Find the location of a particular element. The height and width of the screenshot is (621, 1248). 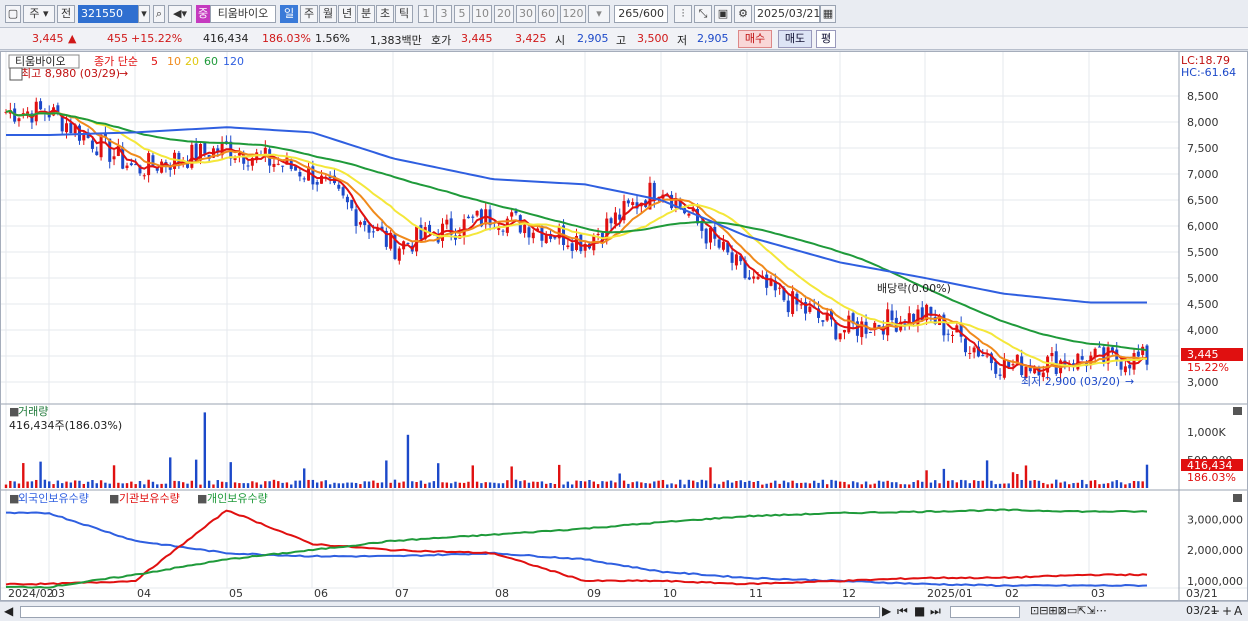

period-minute: 분 is located at coordinates (366, 14).